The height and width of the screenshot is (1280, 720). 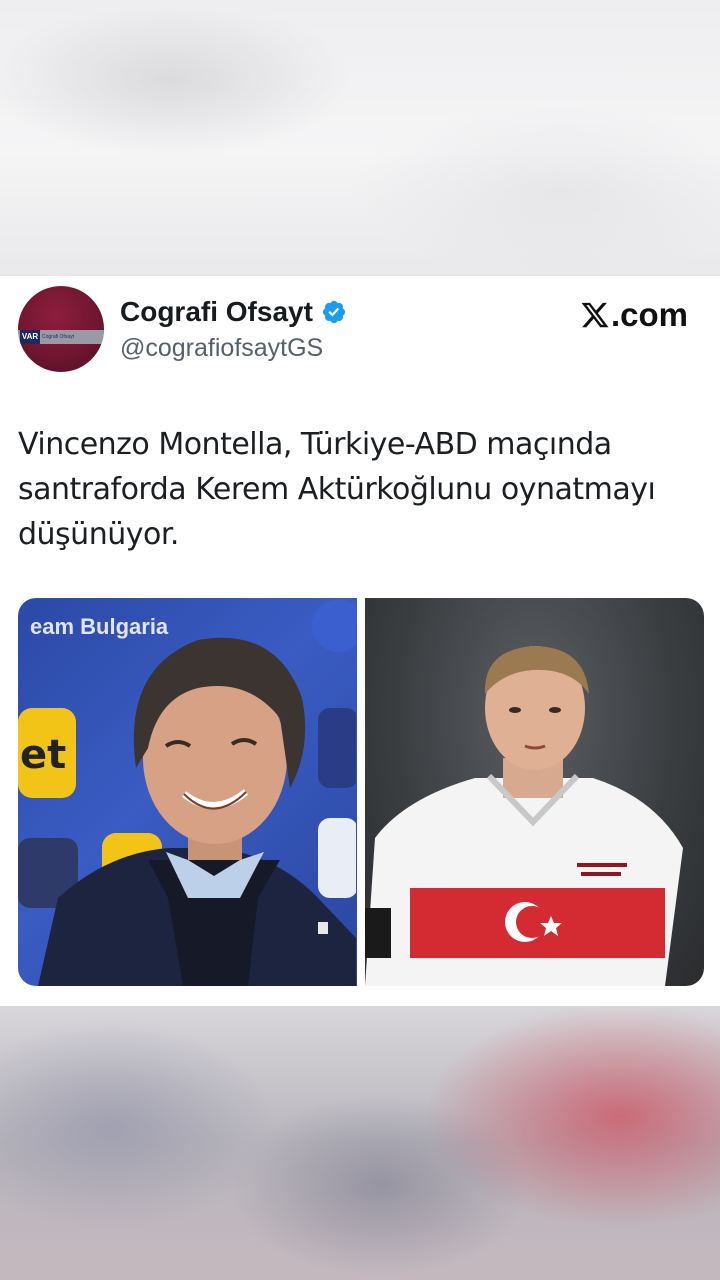 I want to click on author-name-row: Cografi Ofsayt, so click(x=233, y=312).